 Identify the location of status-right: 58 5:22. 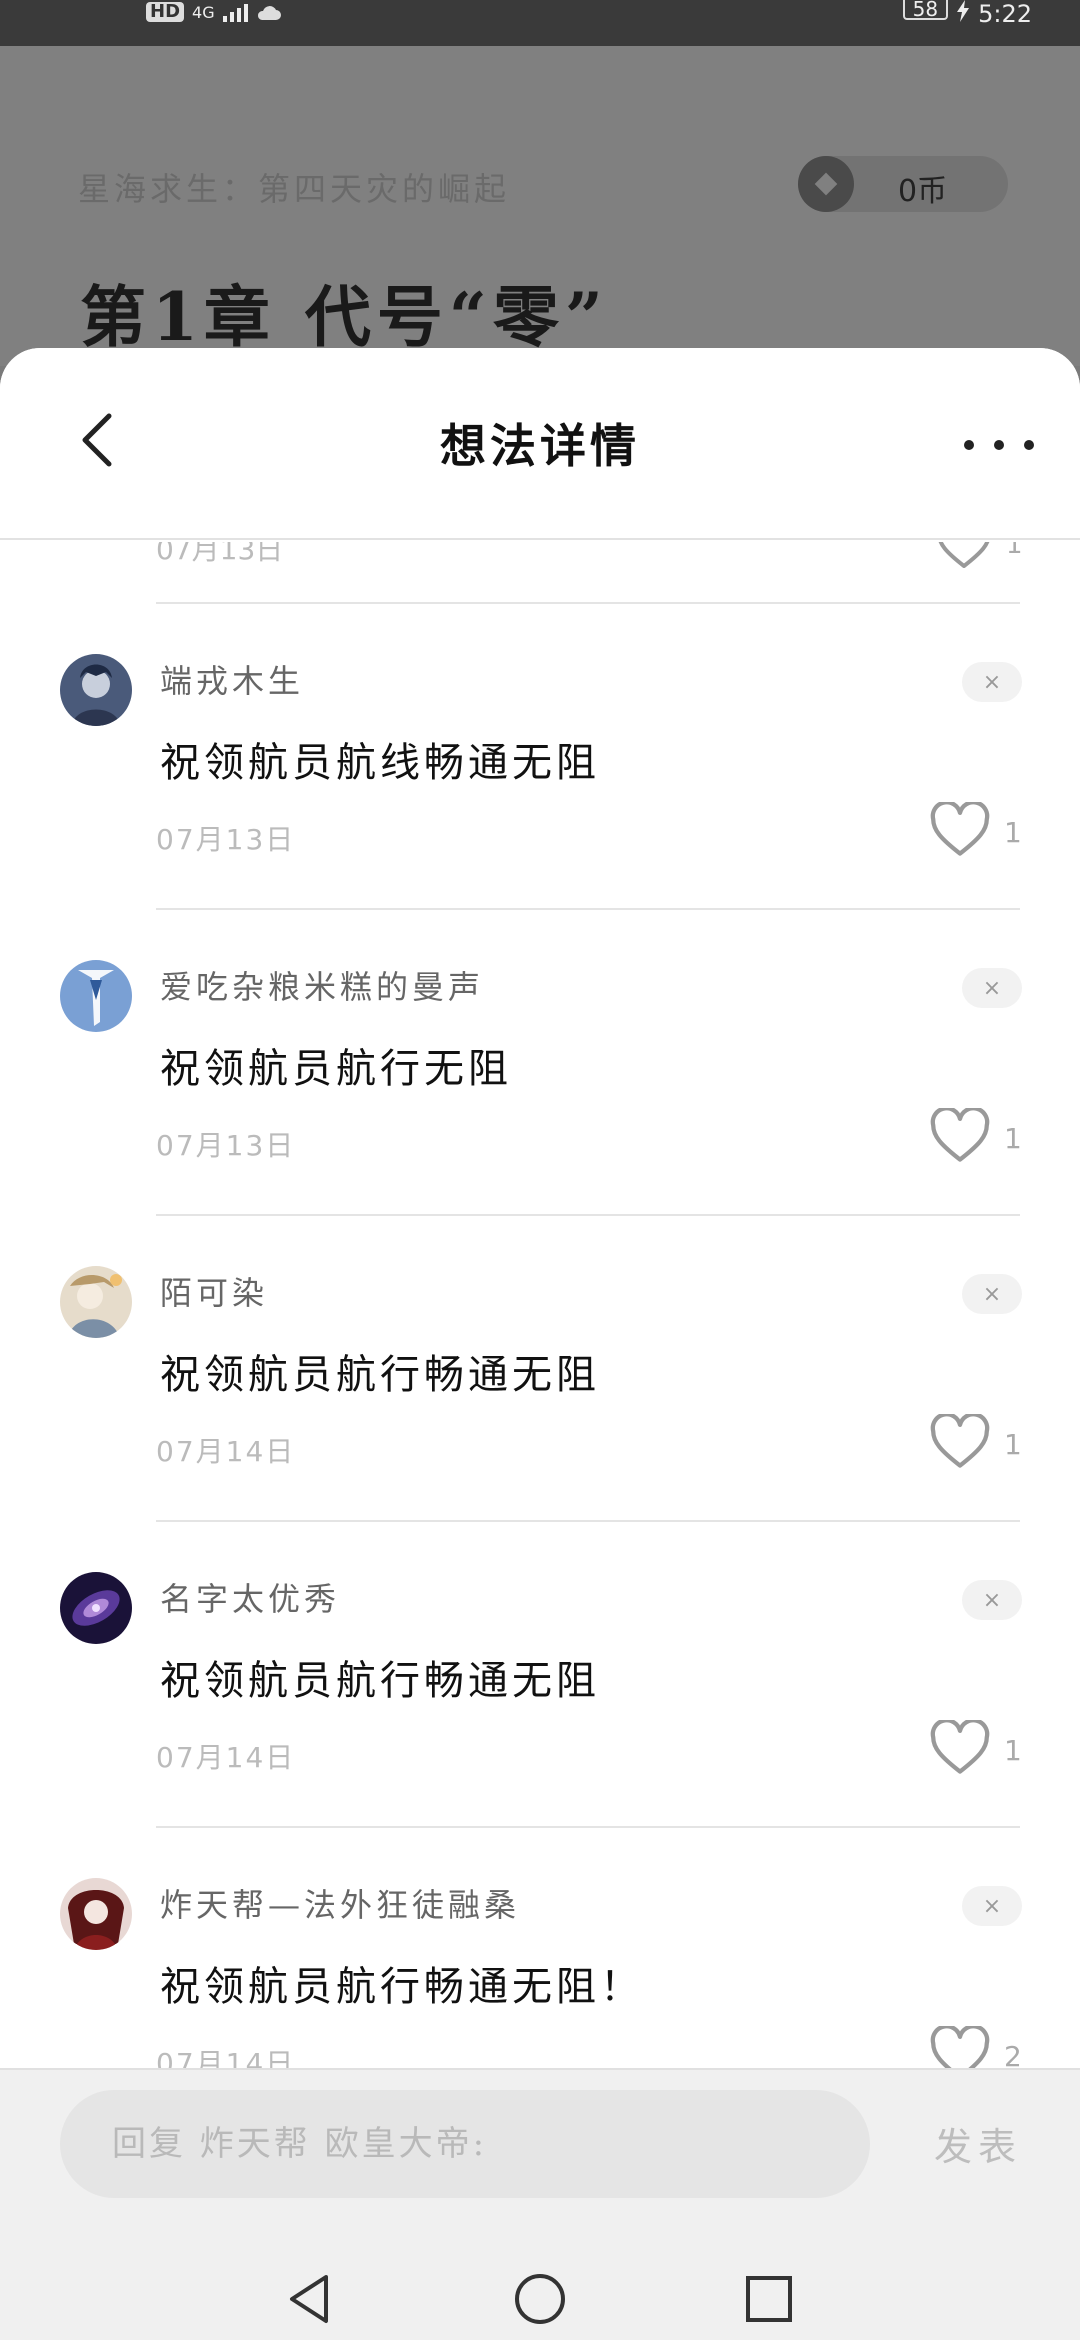
(967, 14).